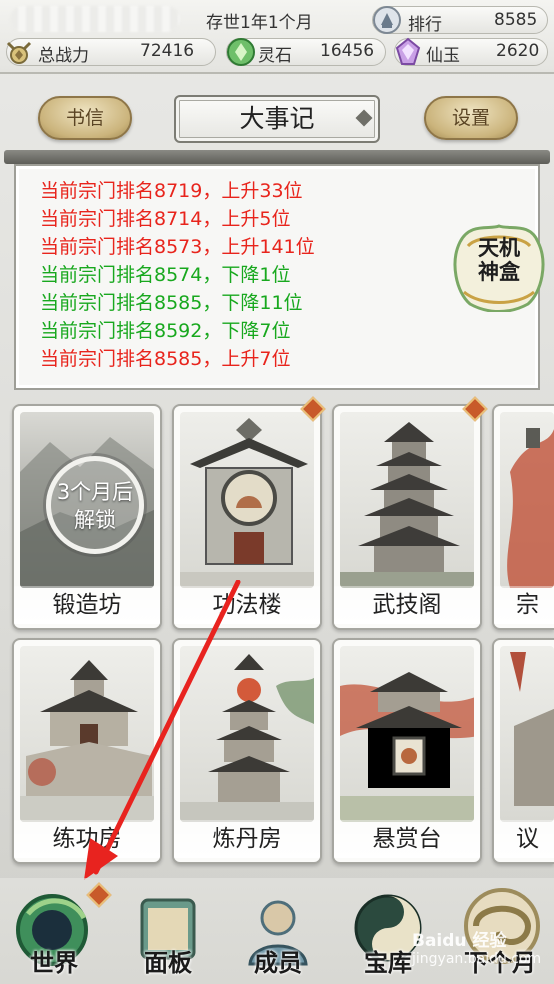 This screenshot has height=984, width=554. Describe the element at coordinates (407, 747) in the screenshot. I see `bounty-board-illustration` at that location.